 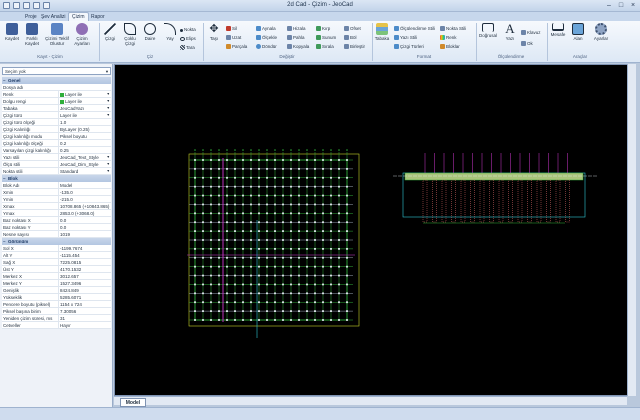 What do you see at coordinates (56, 143) in the screenshot?
I see `property-row: Çizgi kalınlığı ölçeği 0.2` at bounding box center [56, 143].